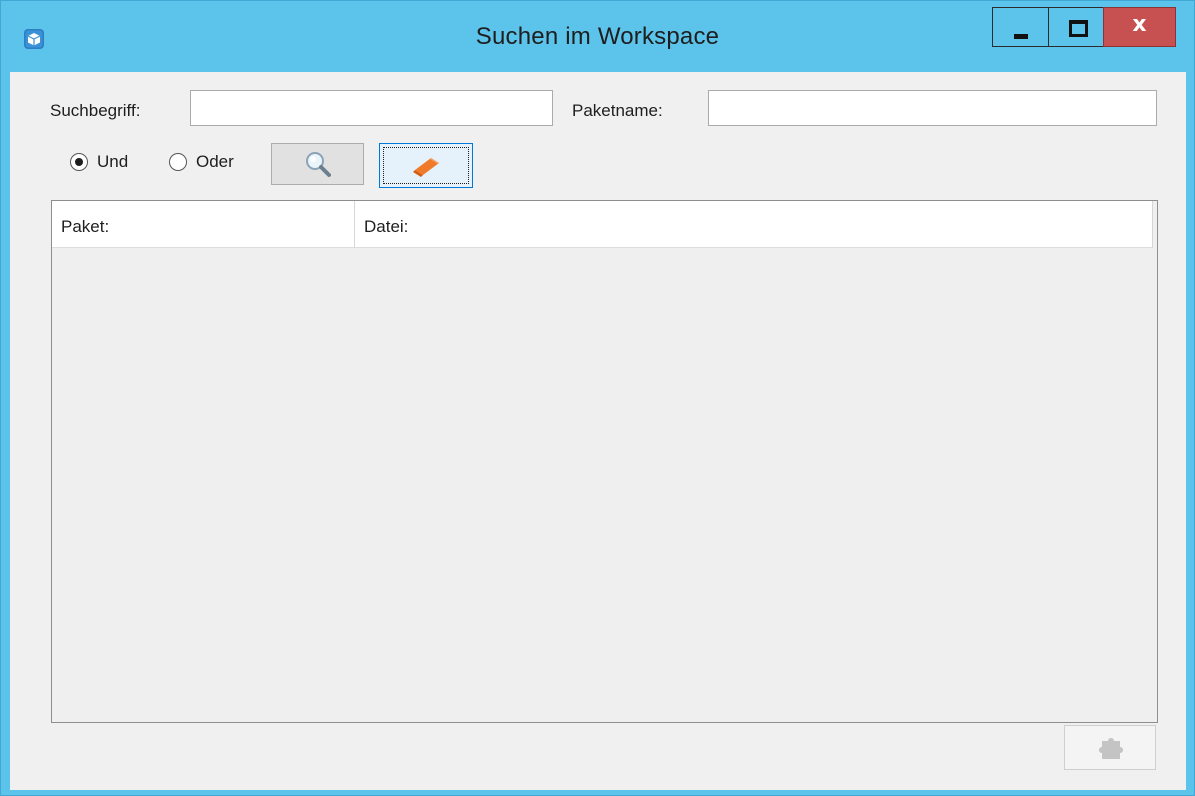 The image size is (1195, 796). Describe the element at coordinates (112, 162) in the screenshot. I see `and-radio-label: Und` at that location.